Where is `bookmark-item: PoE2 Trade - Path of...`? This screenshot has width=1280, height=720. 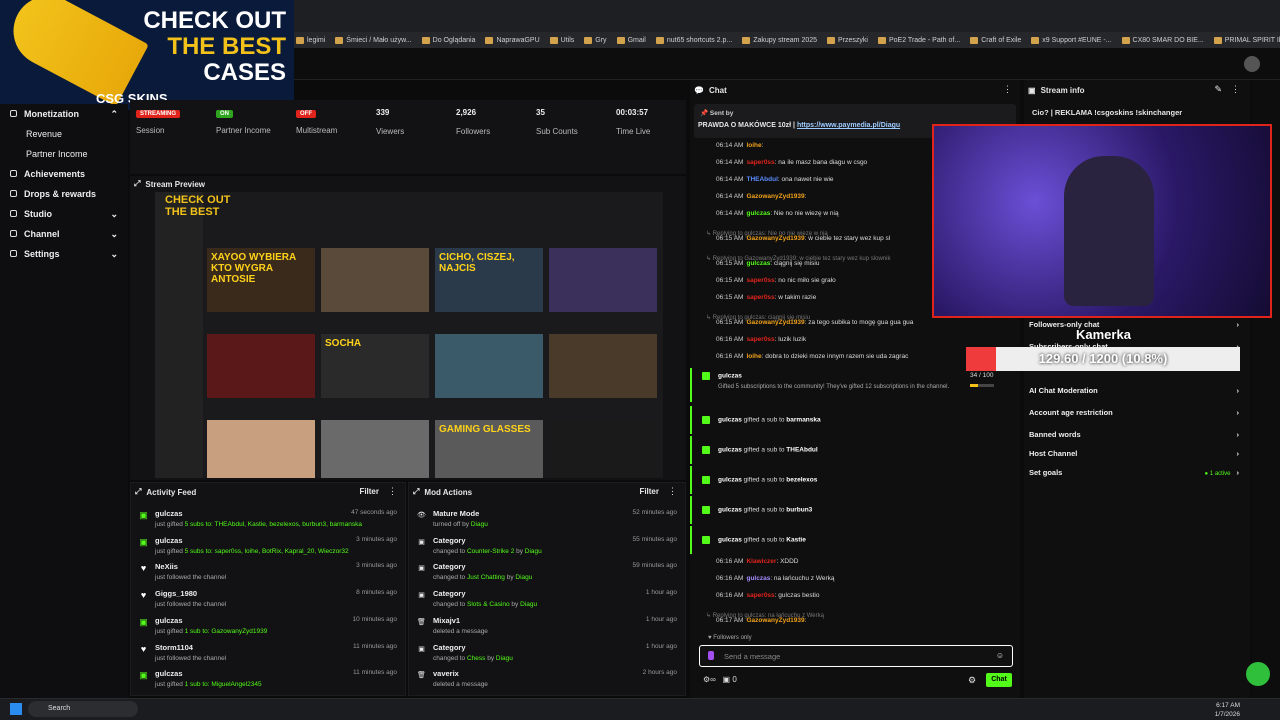
bookmark-item: PoE2 Trade - Path of... is located at coordinates (918, 40).